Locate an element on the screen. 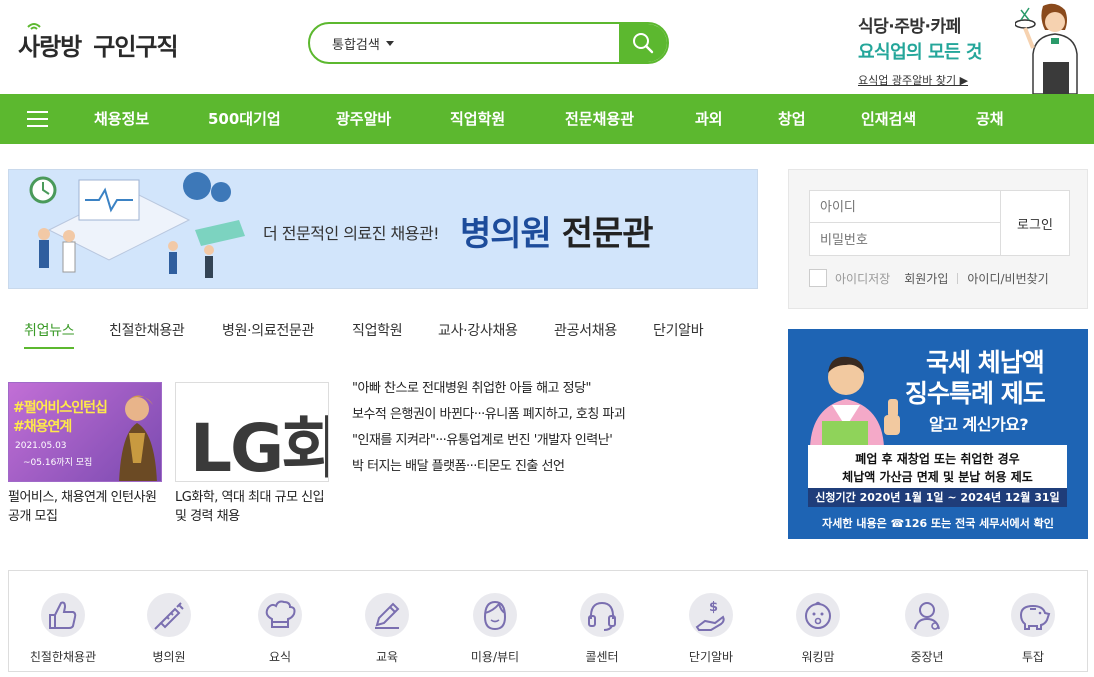 Image resolution: width=1094 pixels, height=677 pixels. man-thumbsup-illustration is located at coordinates (855, 401).